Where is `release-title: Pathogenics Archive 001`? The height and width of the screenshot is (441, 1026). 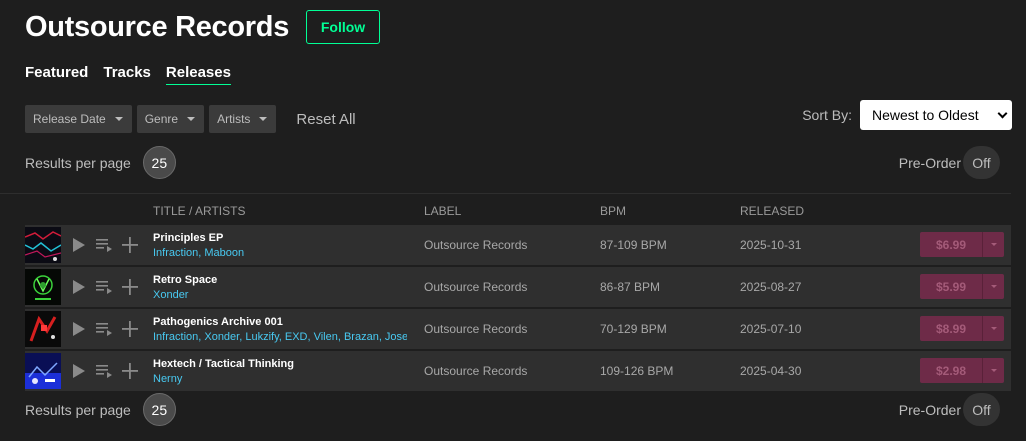
release-title: Pathogenics Archive 001 is located at coordinates (218, 322).